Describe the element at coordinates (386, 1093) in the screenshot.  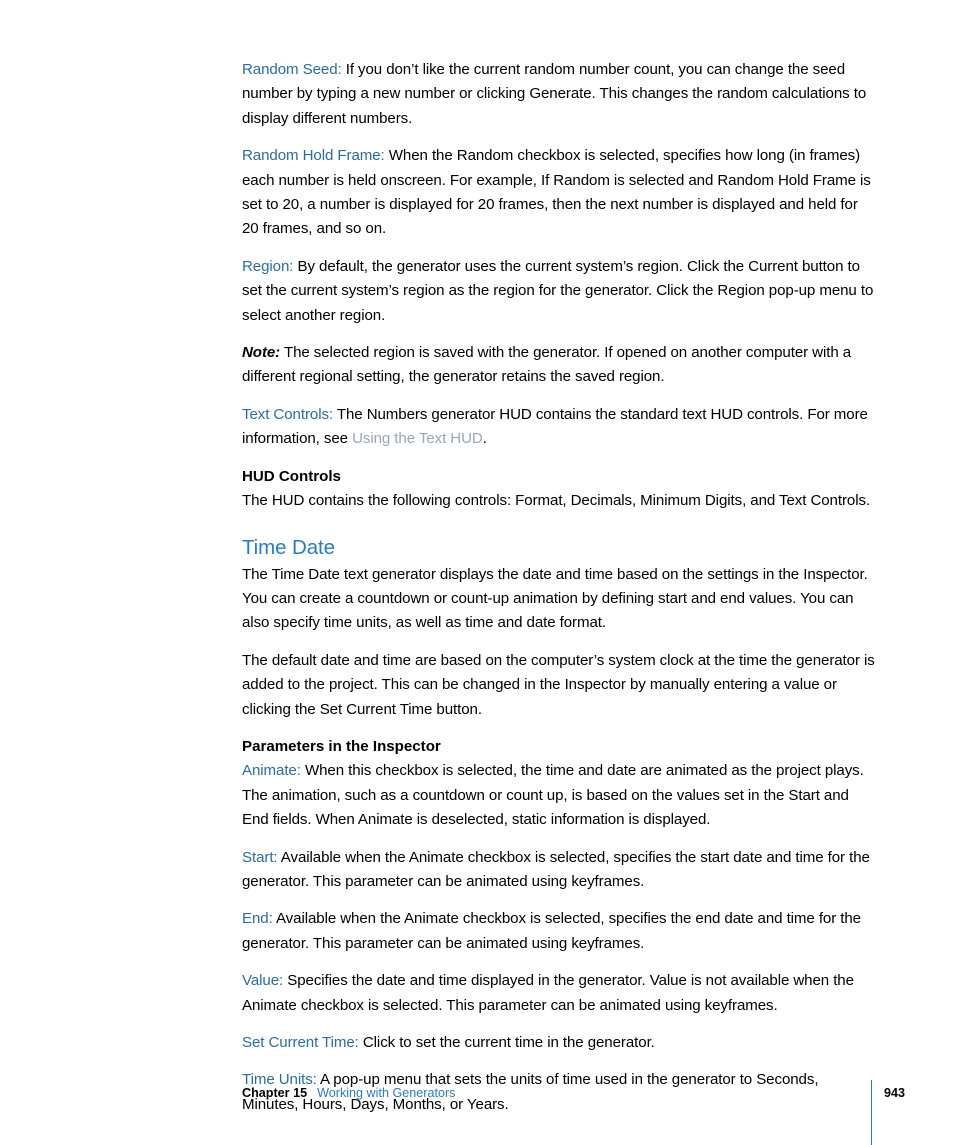
I see `footer-chapter-title: Working with Generators` at that location.